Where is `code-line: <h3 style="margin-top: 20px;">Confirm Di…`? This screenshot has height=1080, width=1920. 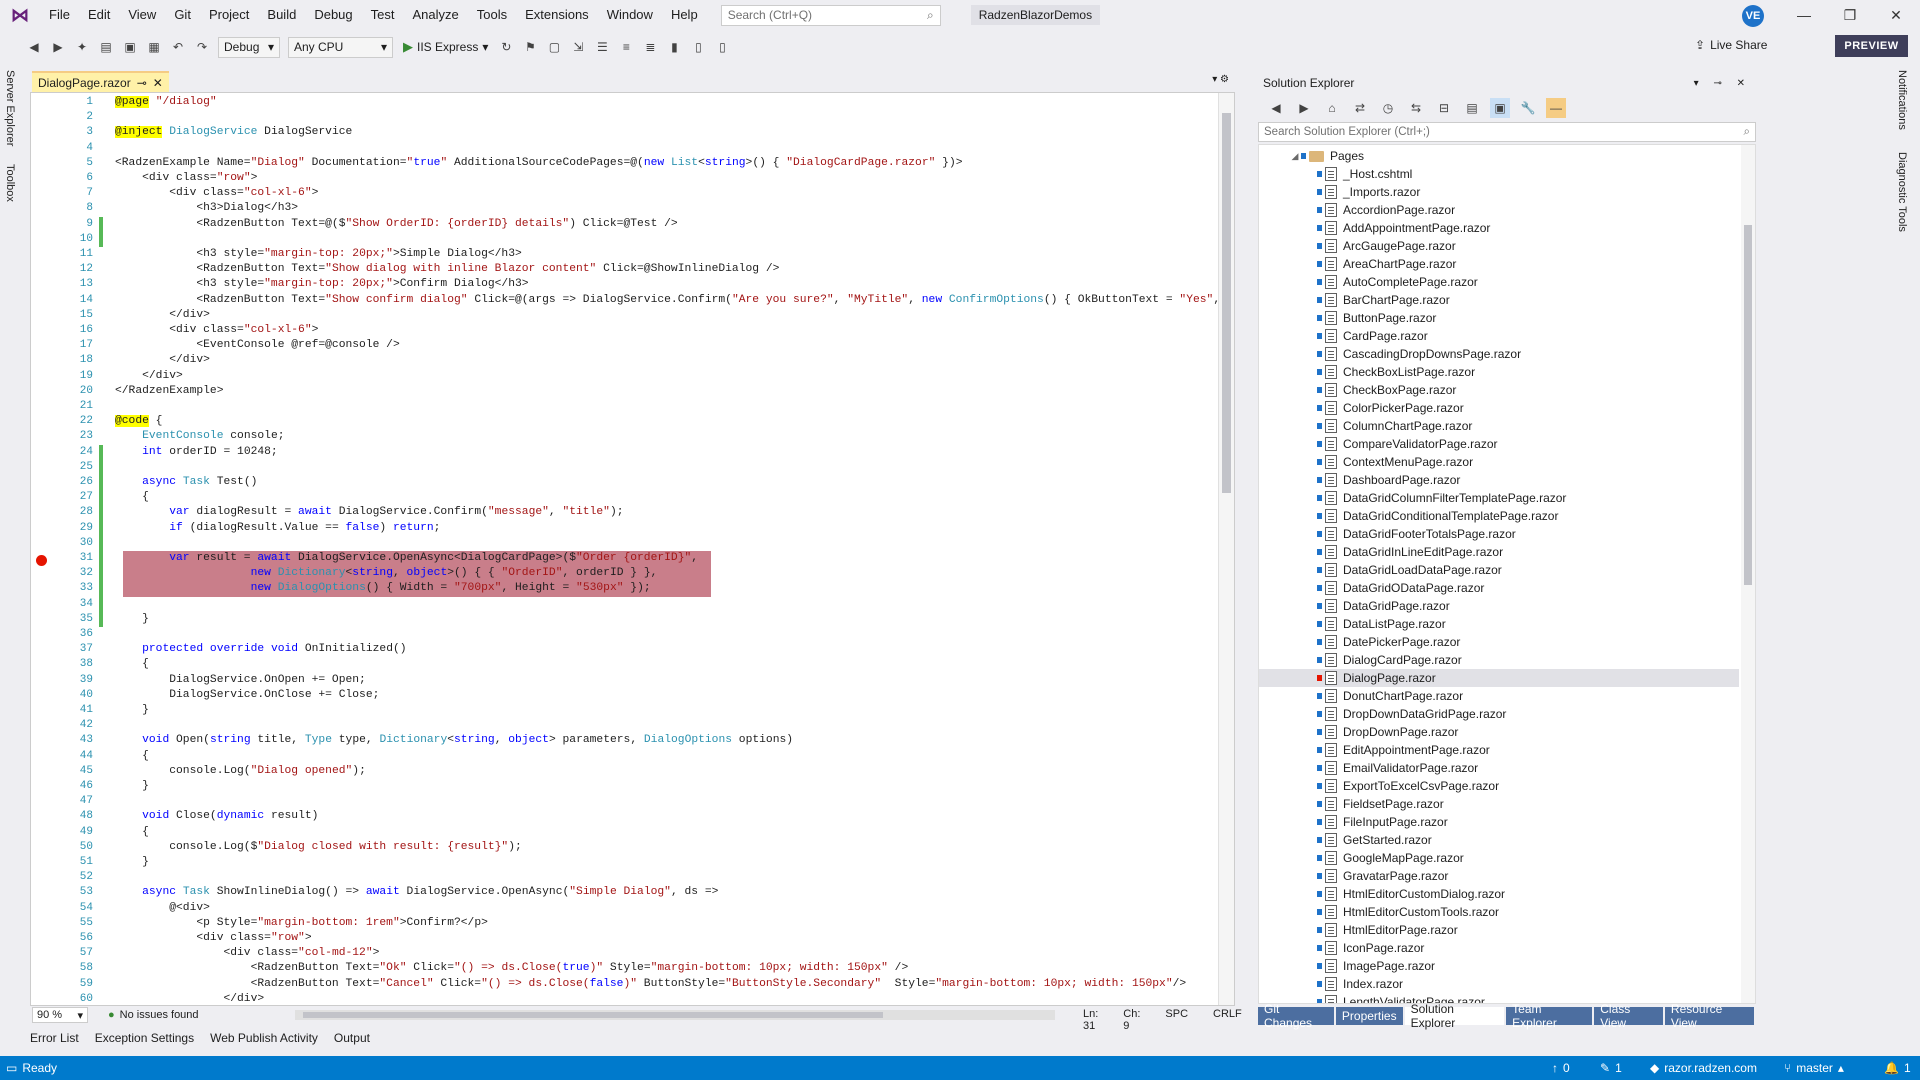
code-line: <h3 style="margin-top: 20px;">Confirm Di… is located at coordinates (321, 284).